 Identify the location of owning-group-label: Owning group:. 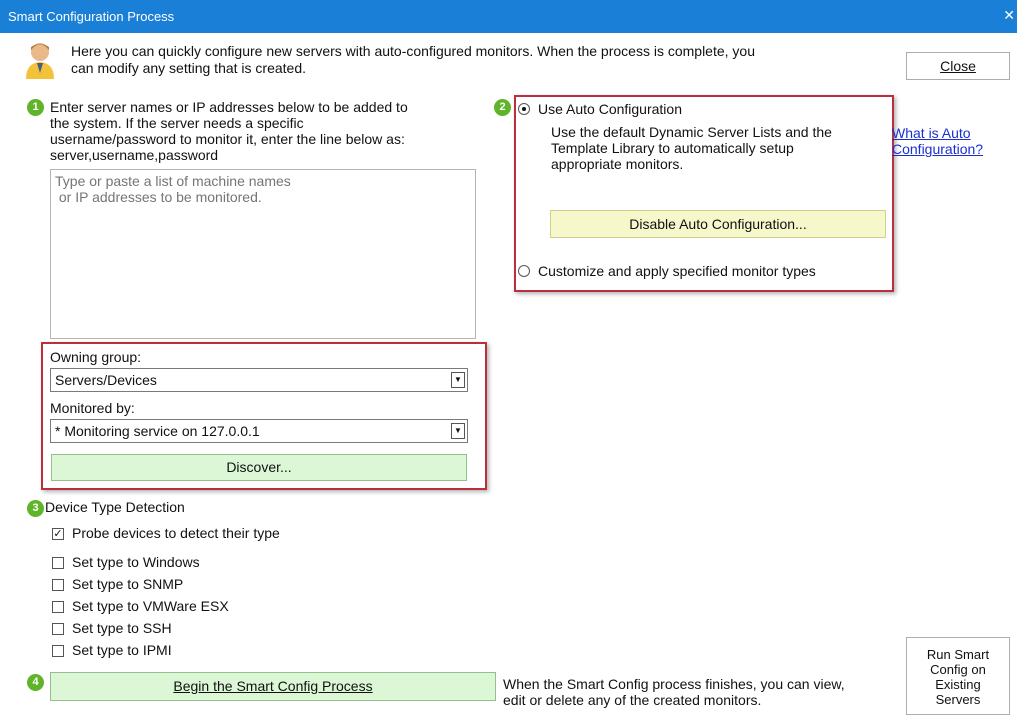
(96, 357).